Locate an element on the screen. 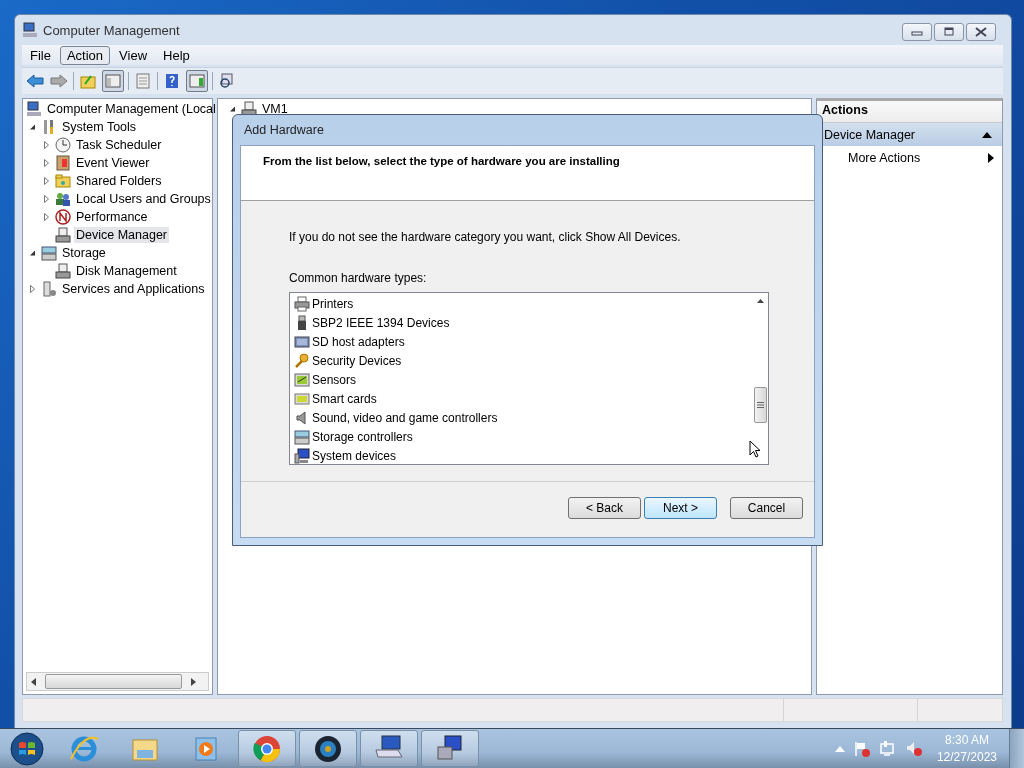  close-button is located at coordinates (981, 32).